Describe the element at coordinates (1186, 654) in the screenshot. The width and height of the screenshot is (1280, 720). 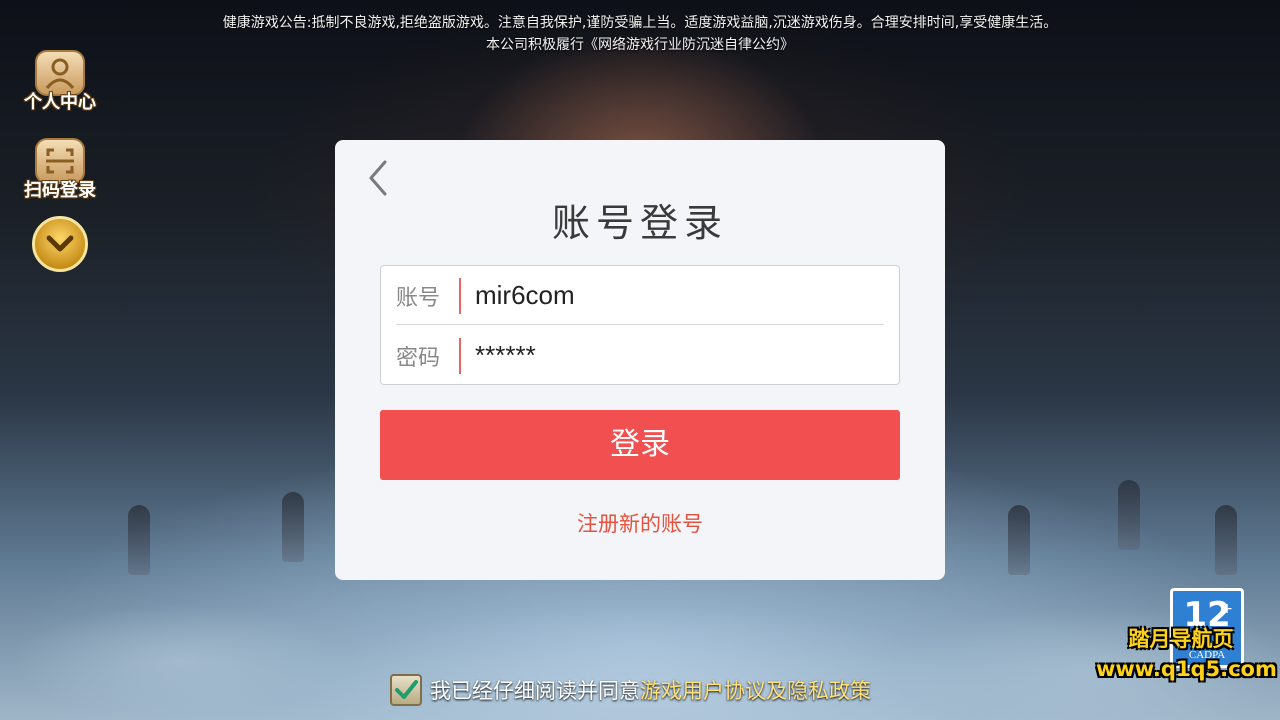
I see `watermark: 踏月导航页 www.q1q5.com` at that location.